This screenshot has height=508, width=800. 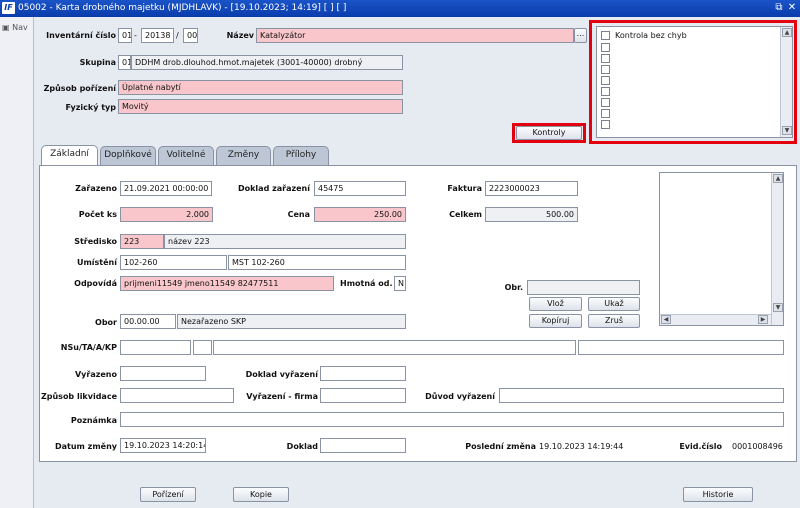 What do you see at coordinates (155, 347) in the screenshot?
I see `nsu-field` at bounding box center [155, 347].